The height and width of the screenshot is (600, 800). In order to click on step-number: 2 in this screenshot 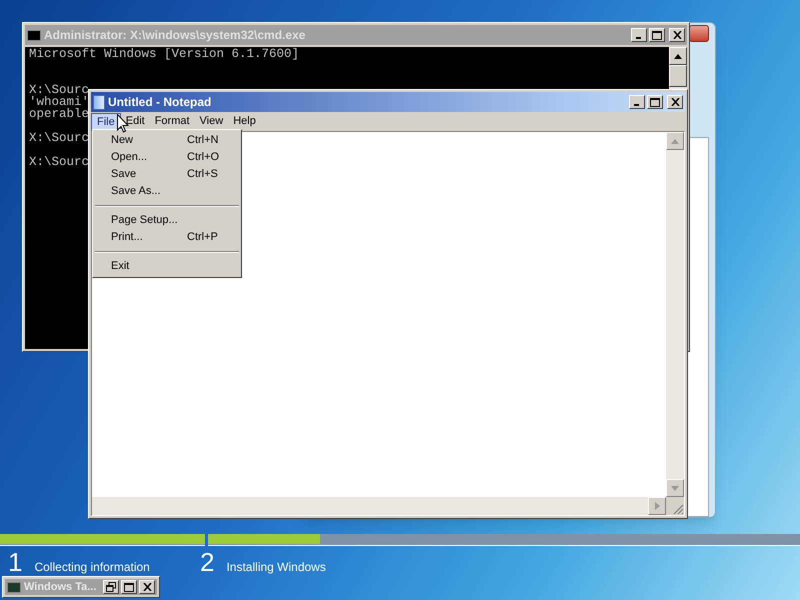, I will do `click(207, 562)`.